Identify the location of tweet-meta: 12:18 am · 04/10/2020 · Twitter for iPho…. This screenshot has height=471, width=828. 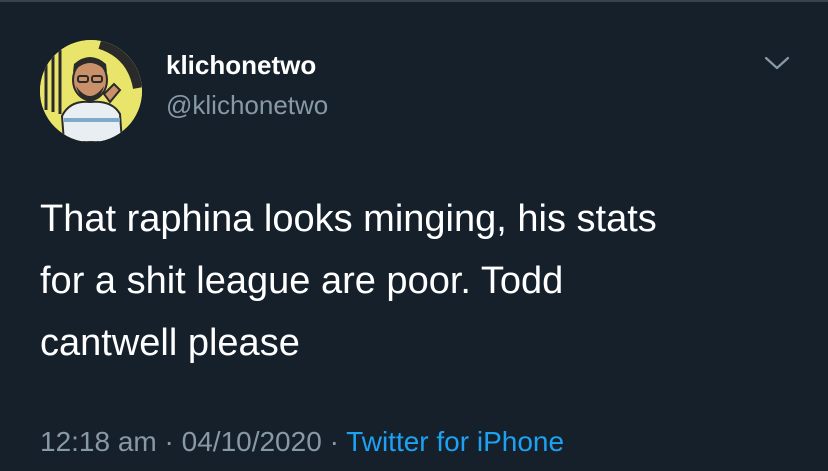
(302, 442).